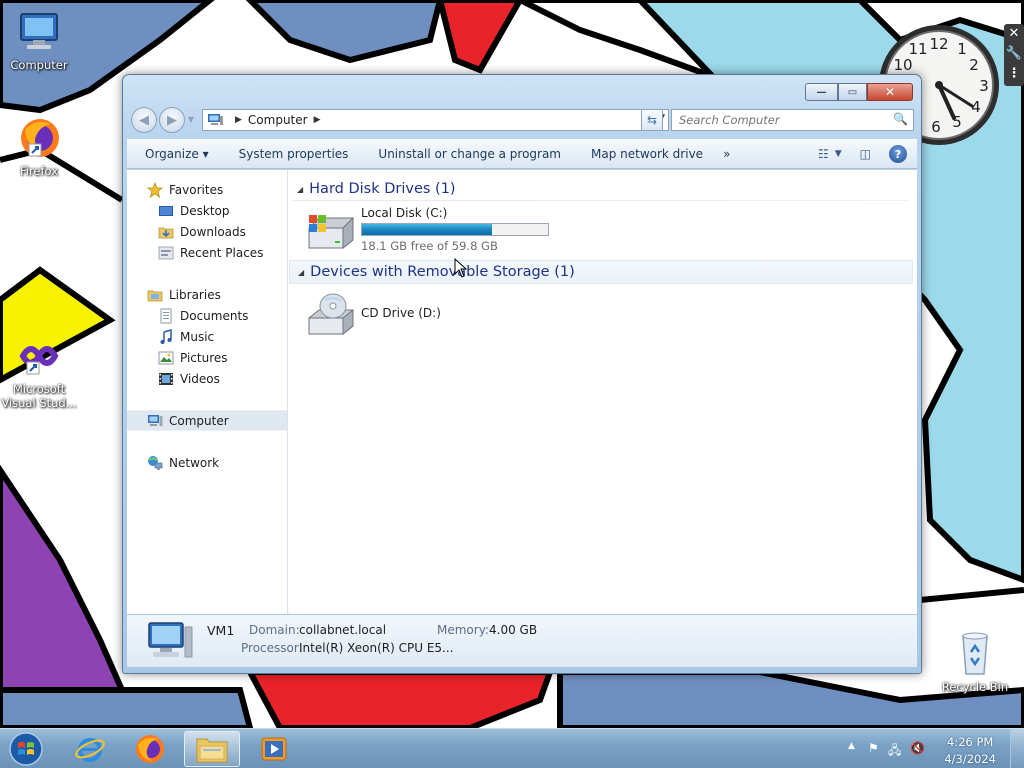 The height and width of the screenshot is (768, 1024). What do you see at coordinates (278, 120) in the screenshot?
I see `breadcrumb-computer: Computer` at bounding box center [278, 120].